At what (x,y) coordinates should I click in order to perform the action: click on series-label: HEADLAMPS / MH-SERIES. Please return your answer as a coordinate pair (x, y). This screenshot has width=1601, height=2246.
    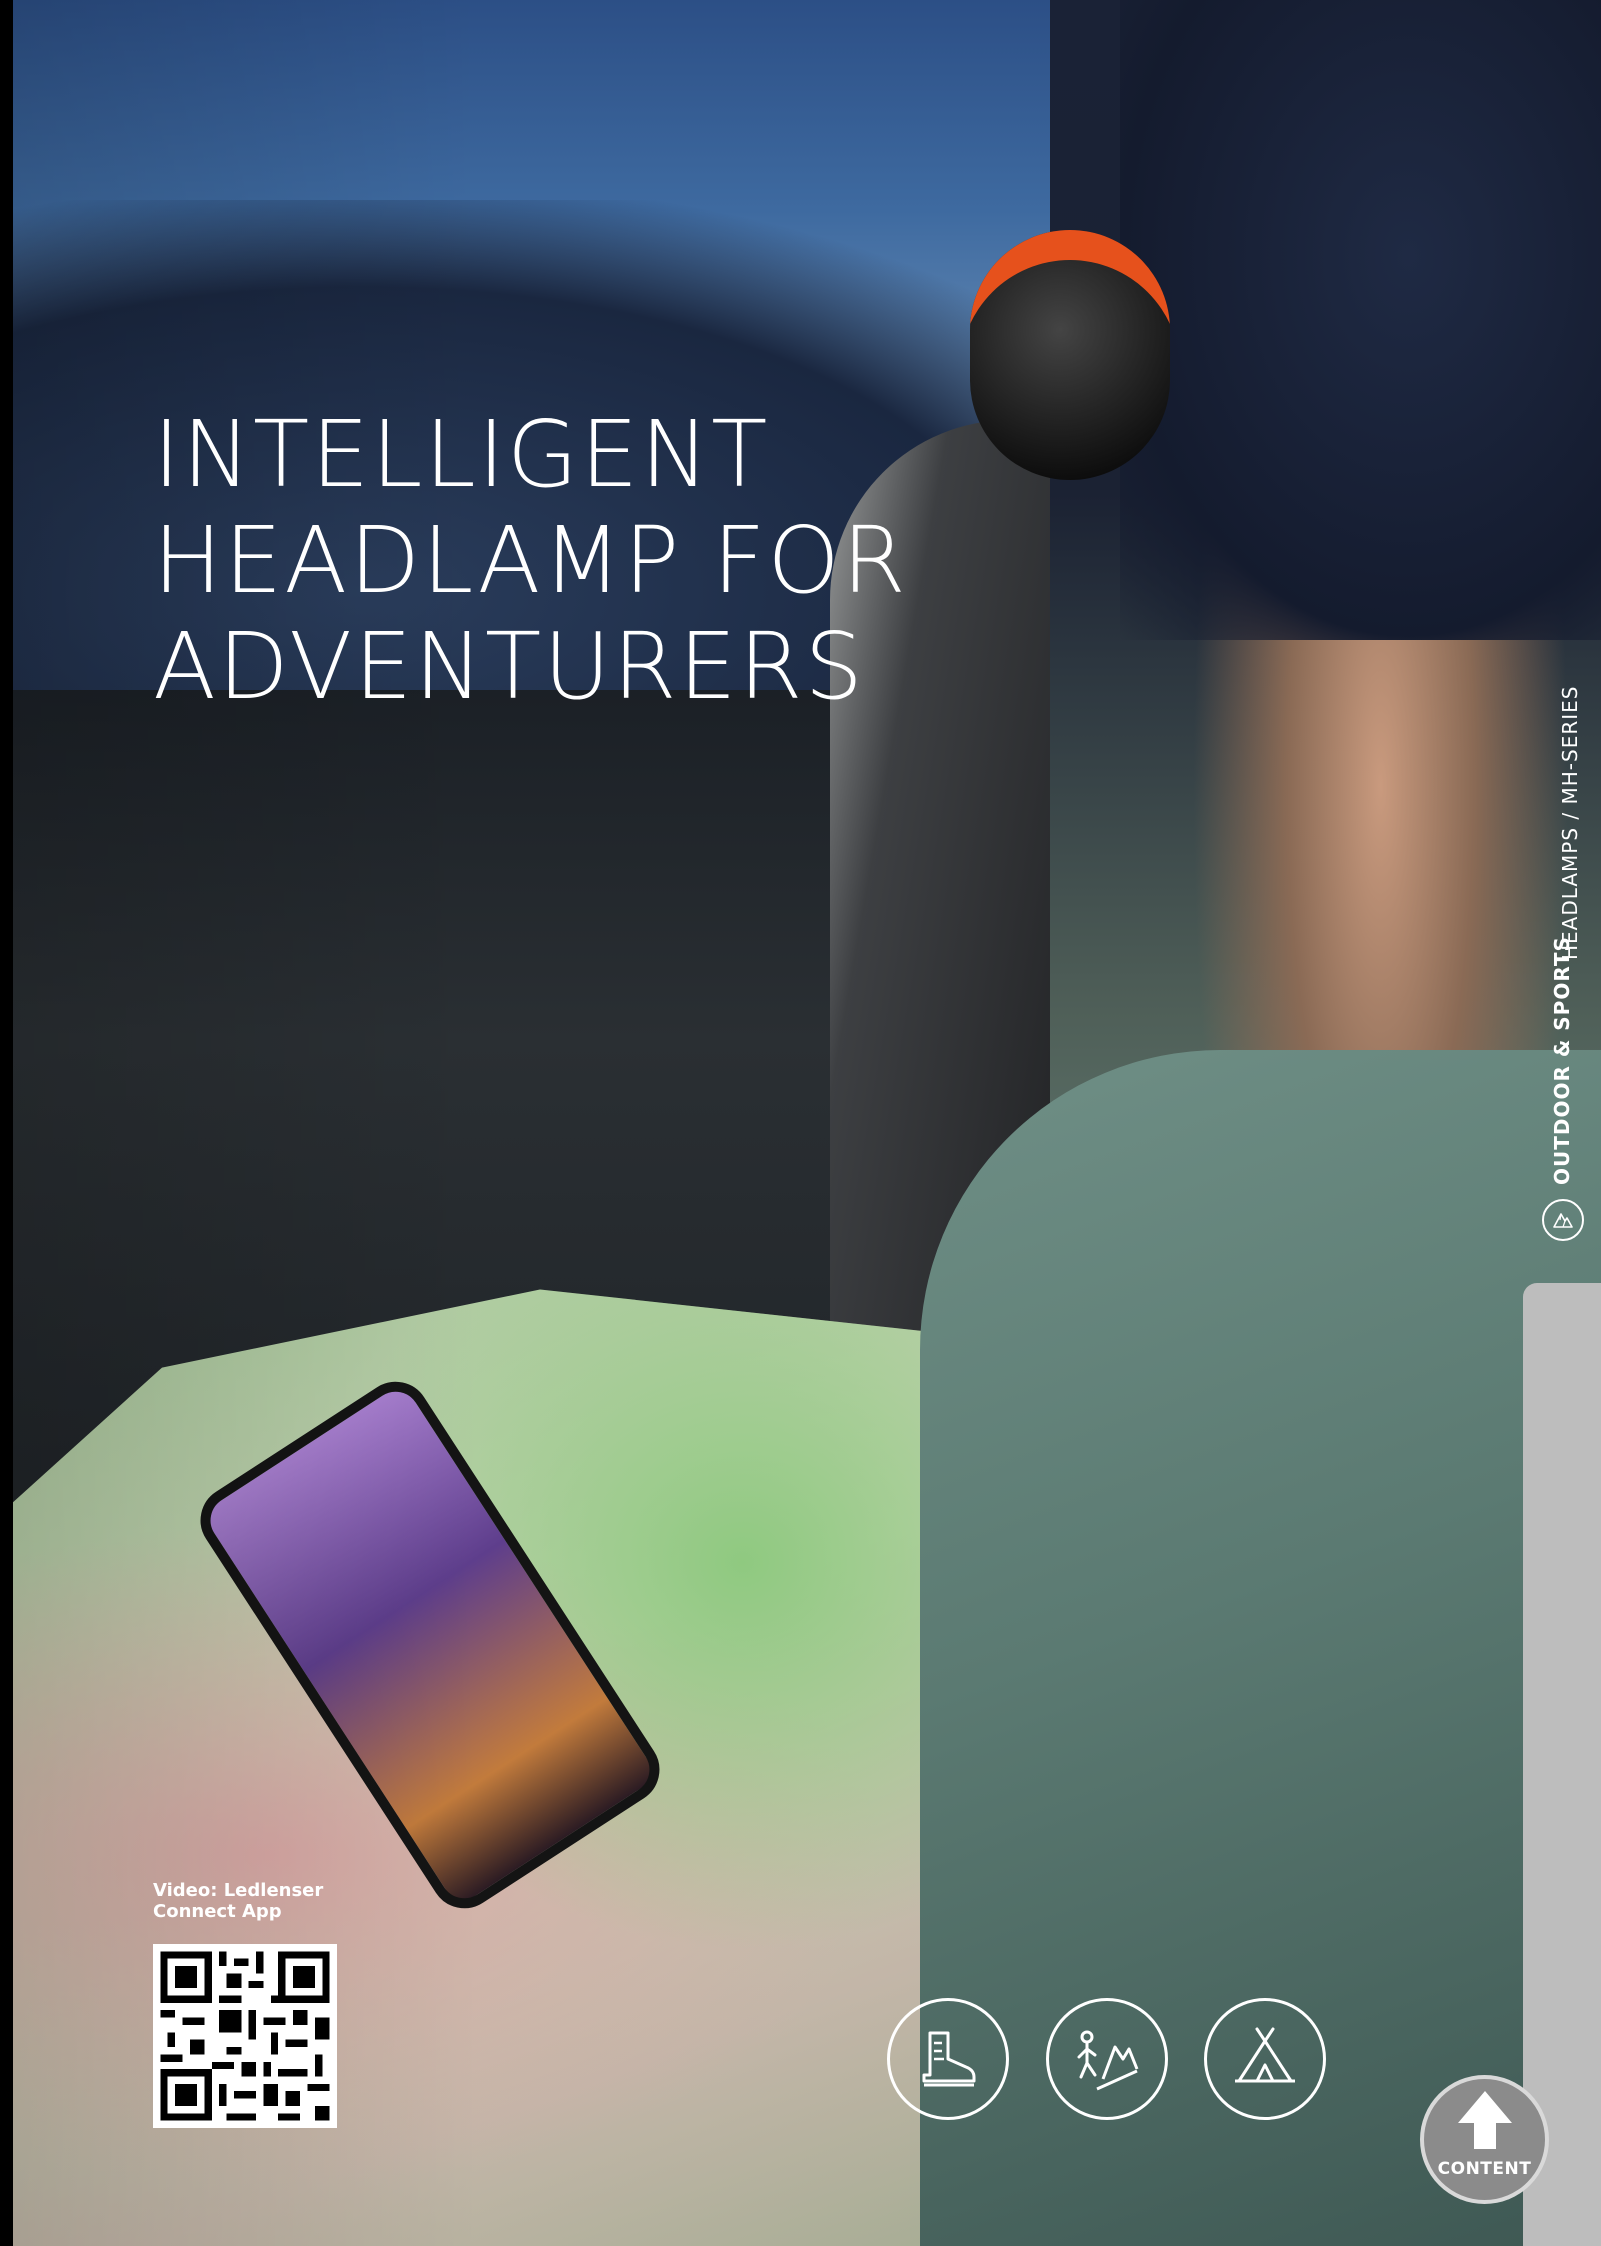
    Looking at the image, I should click on (1570, 822).